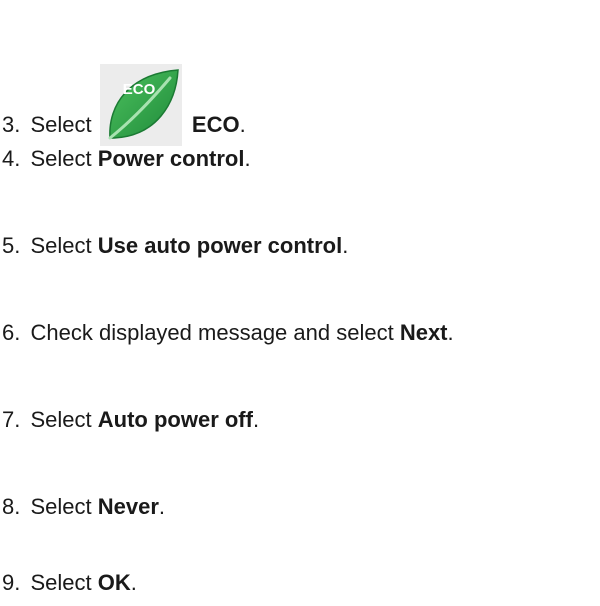  What do you see at coordinates (212, 332) in the screenshot?
I see `step-text: Check displayed message and select` at bounding box center [212, 332].